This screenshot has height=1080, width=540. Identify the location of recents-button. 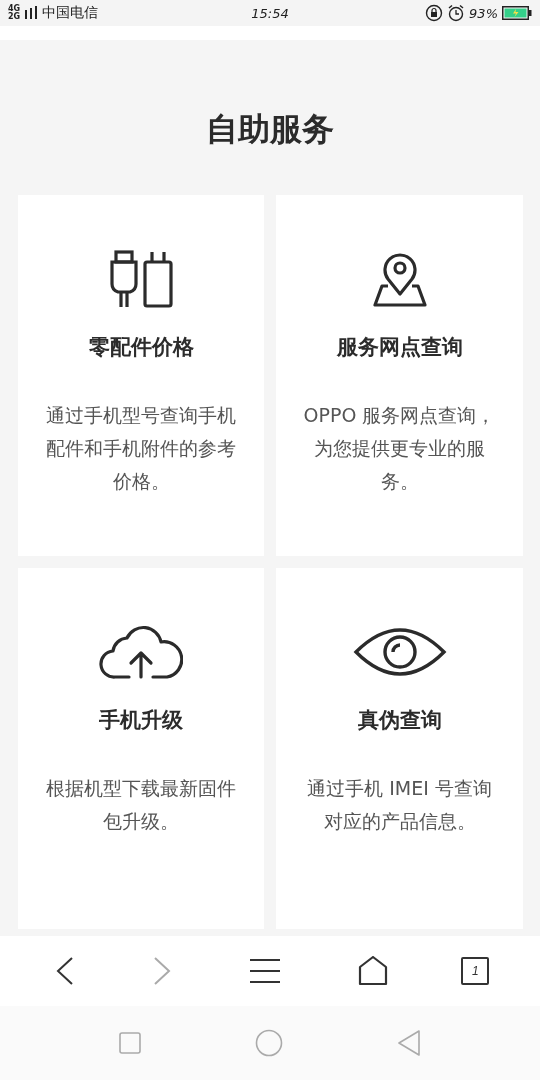
(130, 1043).